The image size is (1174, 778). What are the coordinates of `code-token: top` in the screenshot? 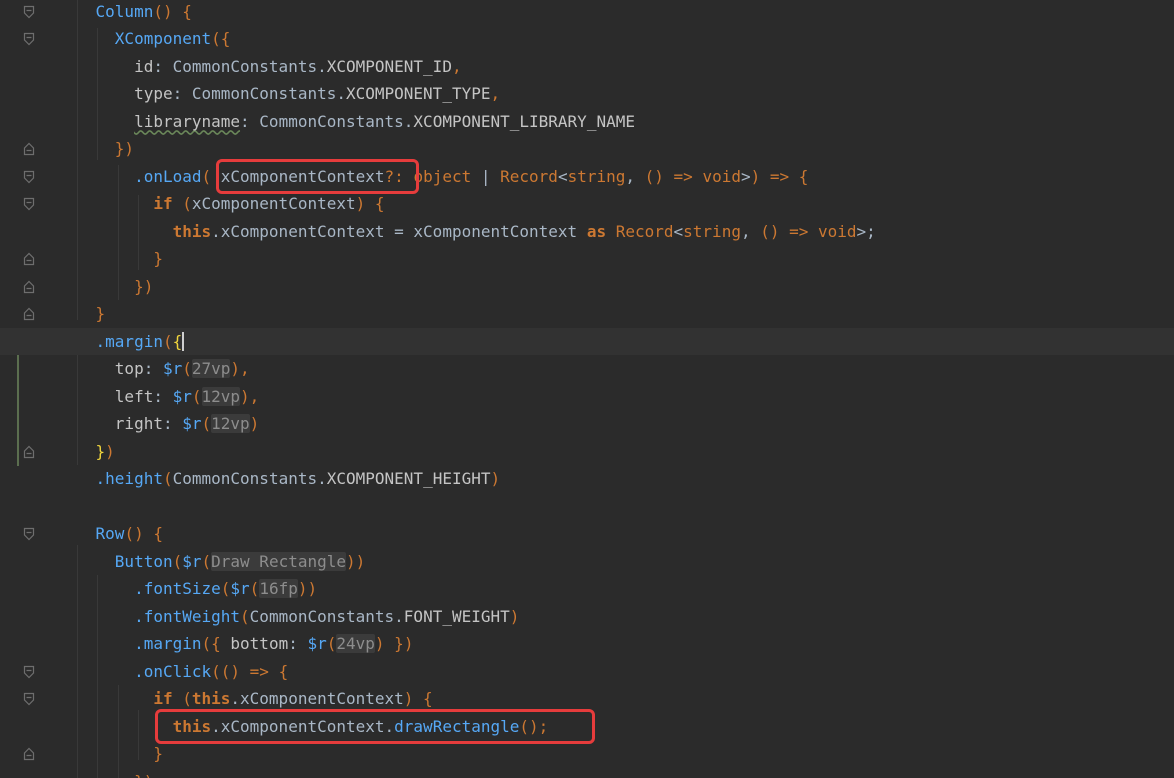 It's located at (129, 368).